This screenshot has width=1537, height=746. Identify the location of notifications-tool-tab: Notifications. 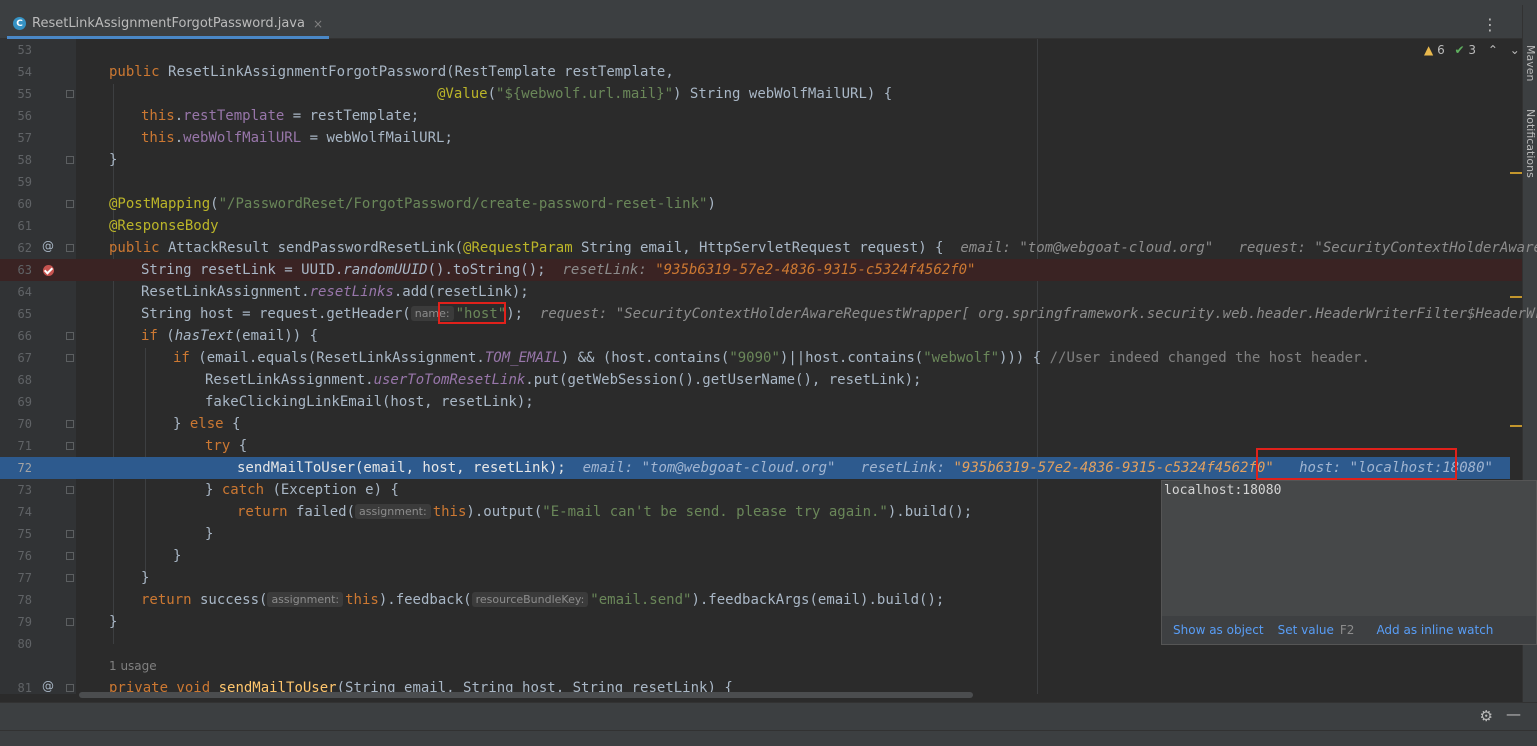
(1530, 143).